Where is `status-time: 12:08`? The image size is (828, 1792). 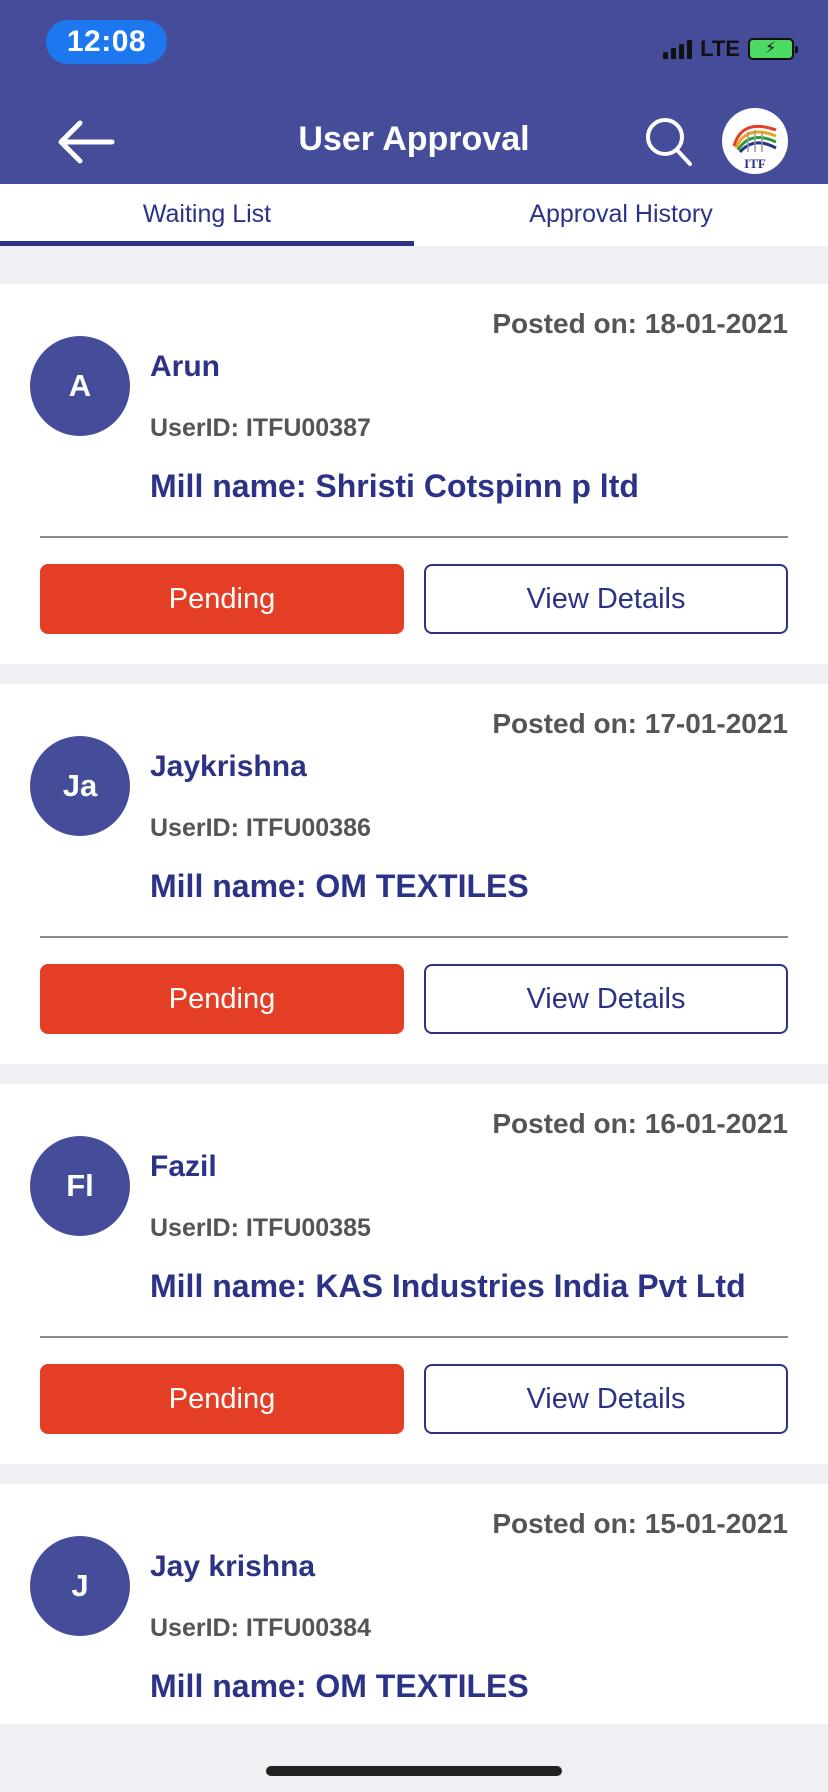
status-time: 12:08 is located at coordinates (106, 42).